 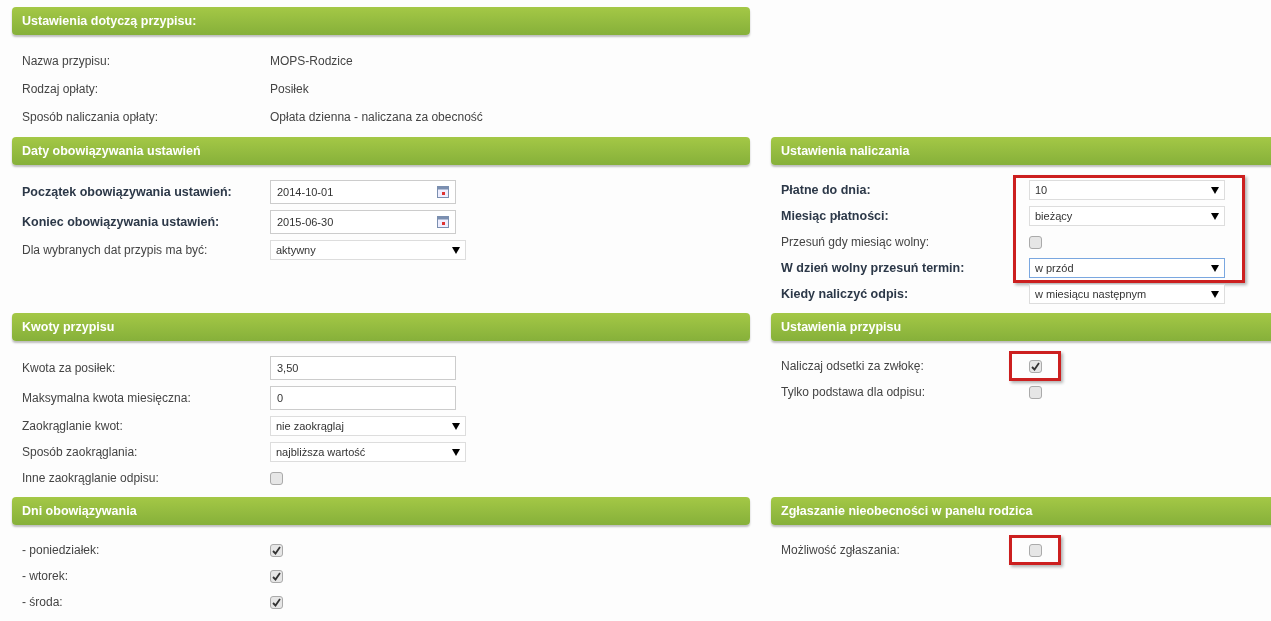 I want to click on select-field: najbliższa wartość, so click(x=368, y=452).